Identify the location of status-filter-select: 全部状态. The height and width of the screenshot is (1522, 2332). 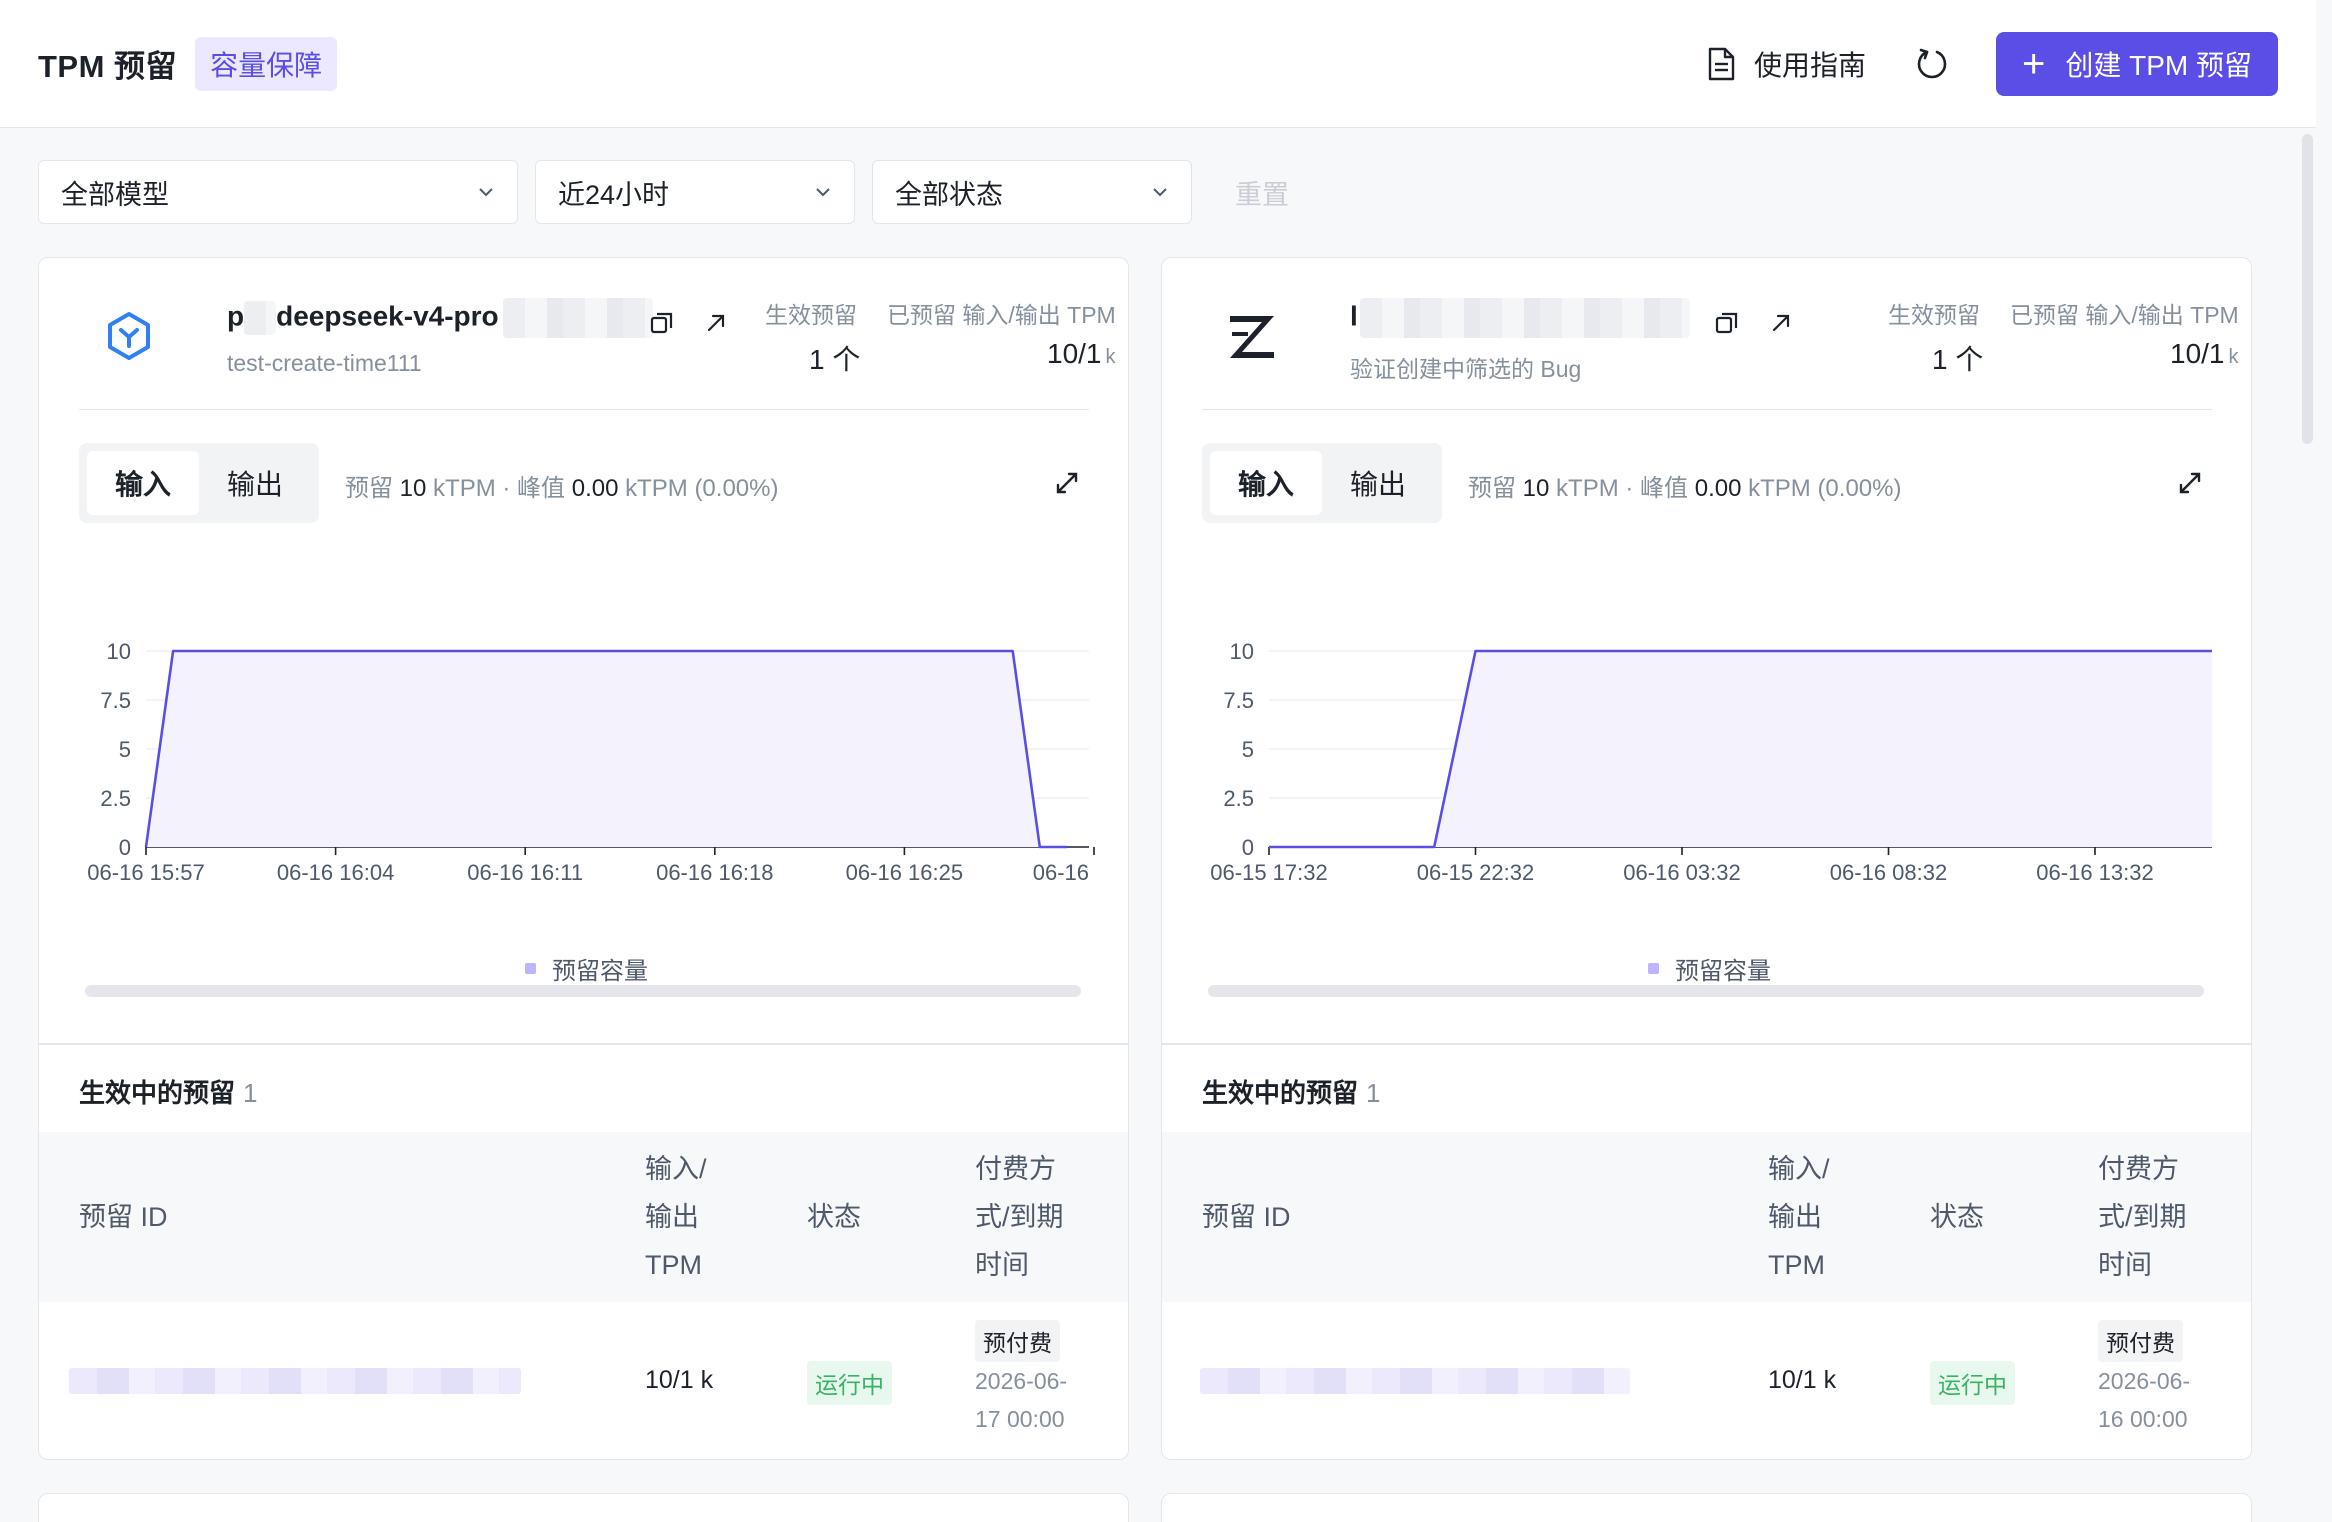
(1032, 192).